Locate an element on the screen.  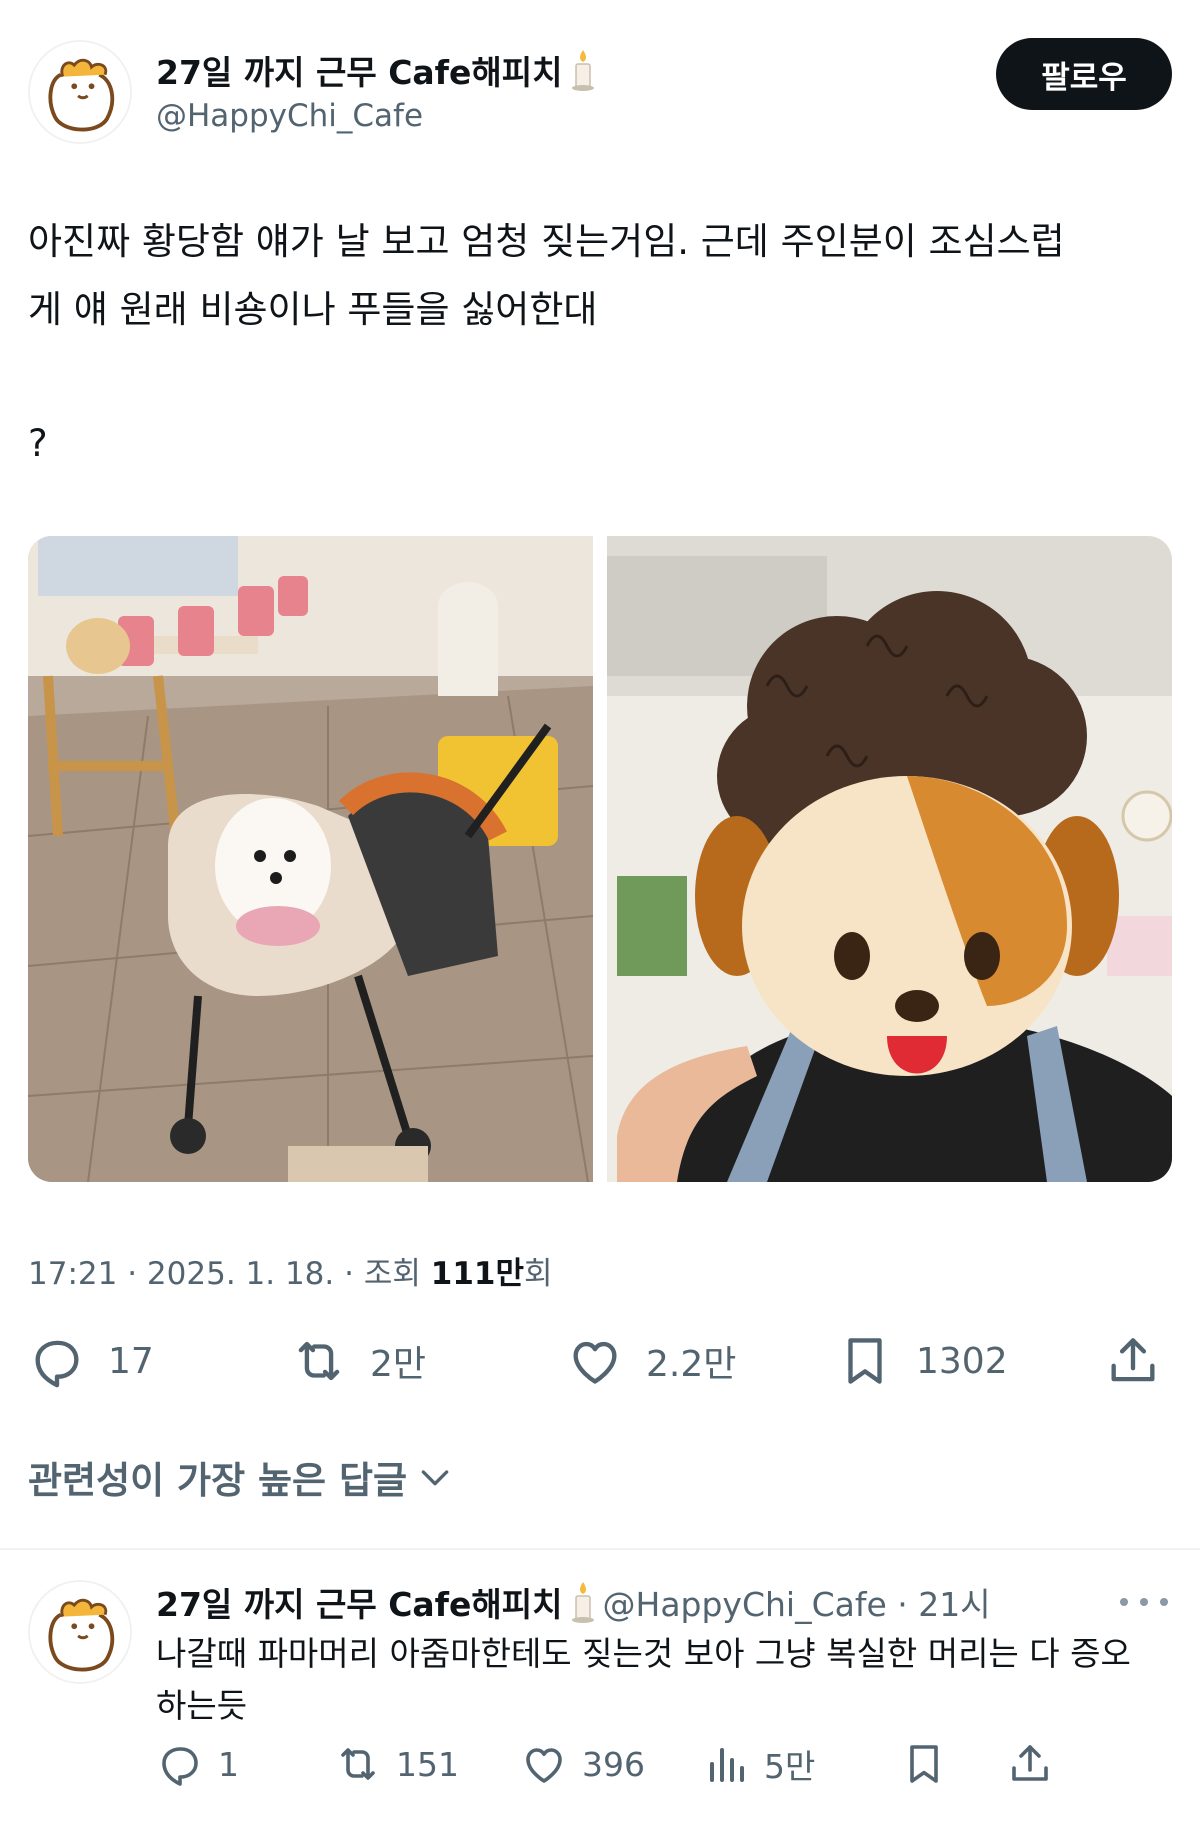
author-handle: @HappyChi_Cafe is located at coordinates (289, 116).